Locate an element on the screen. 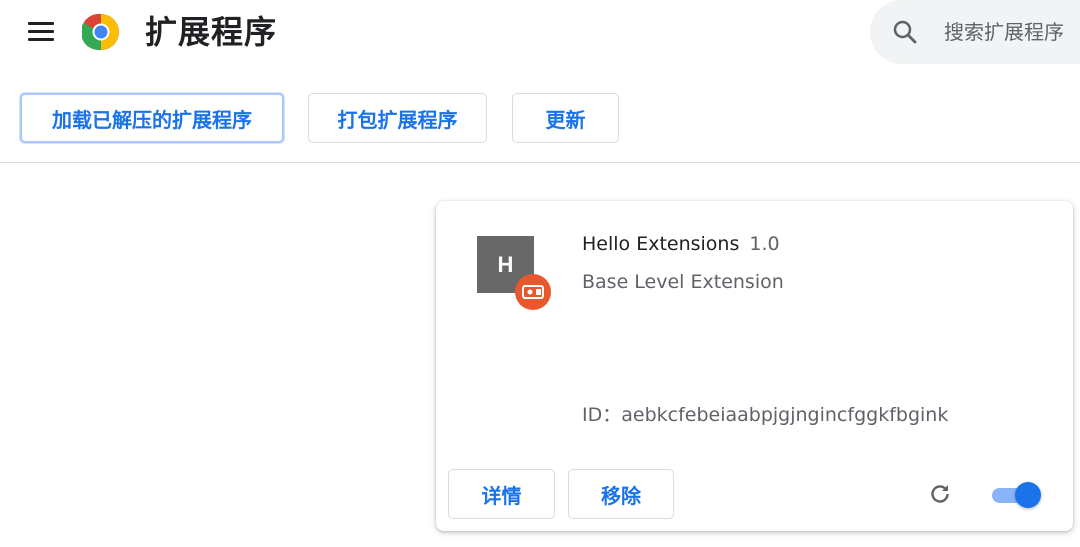 The image size is (1080, 547). extension-name-line: Hello Extensions 1.0 is located at coordinates (681, 244).